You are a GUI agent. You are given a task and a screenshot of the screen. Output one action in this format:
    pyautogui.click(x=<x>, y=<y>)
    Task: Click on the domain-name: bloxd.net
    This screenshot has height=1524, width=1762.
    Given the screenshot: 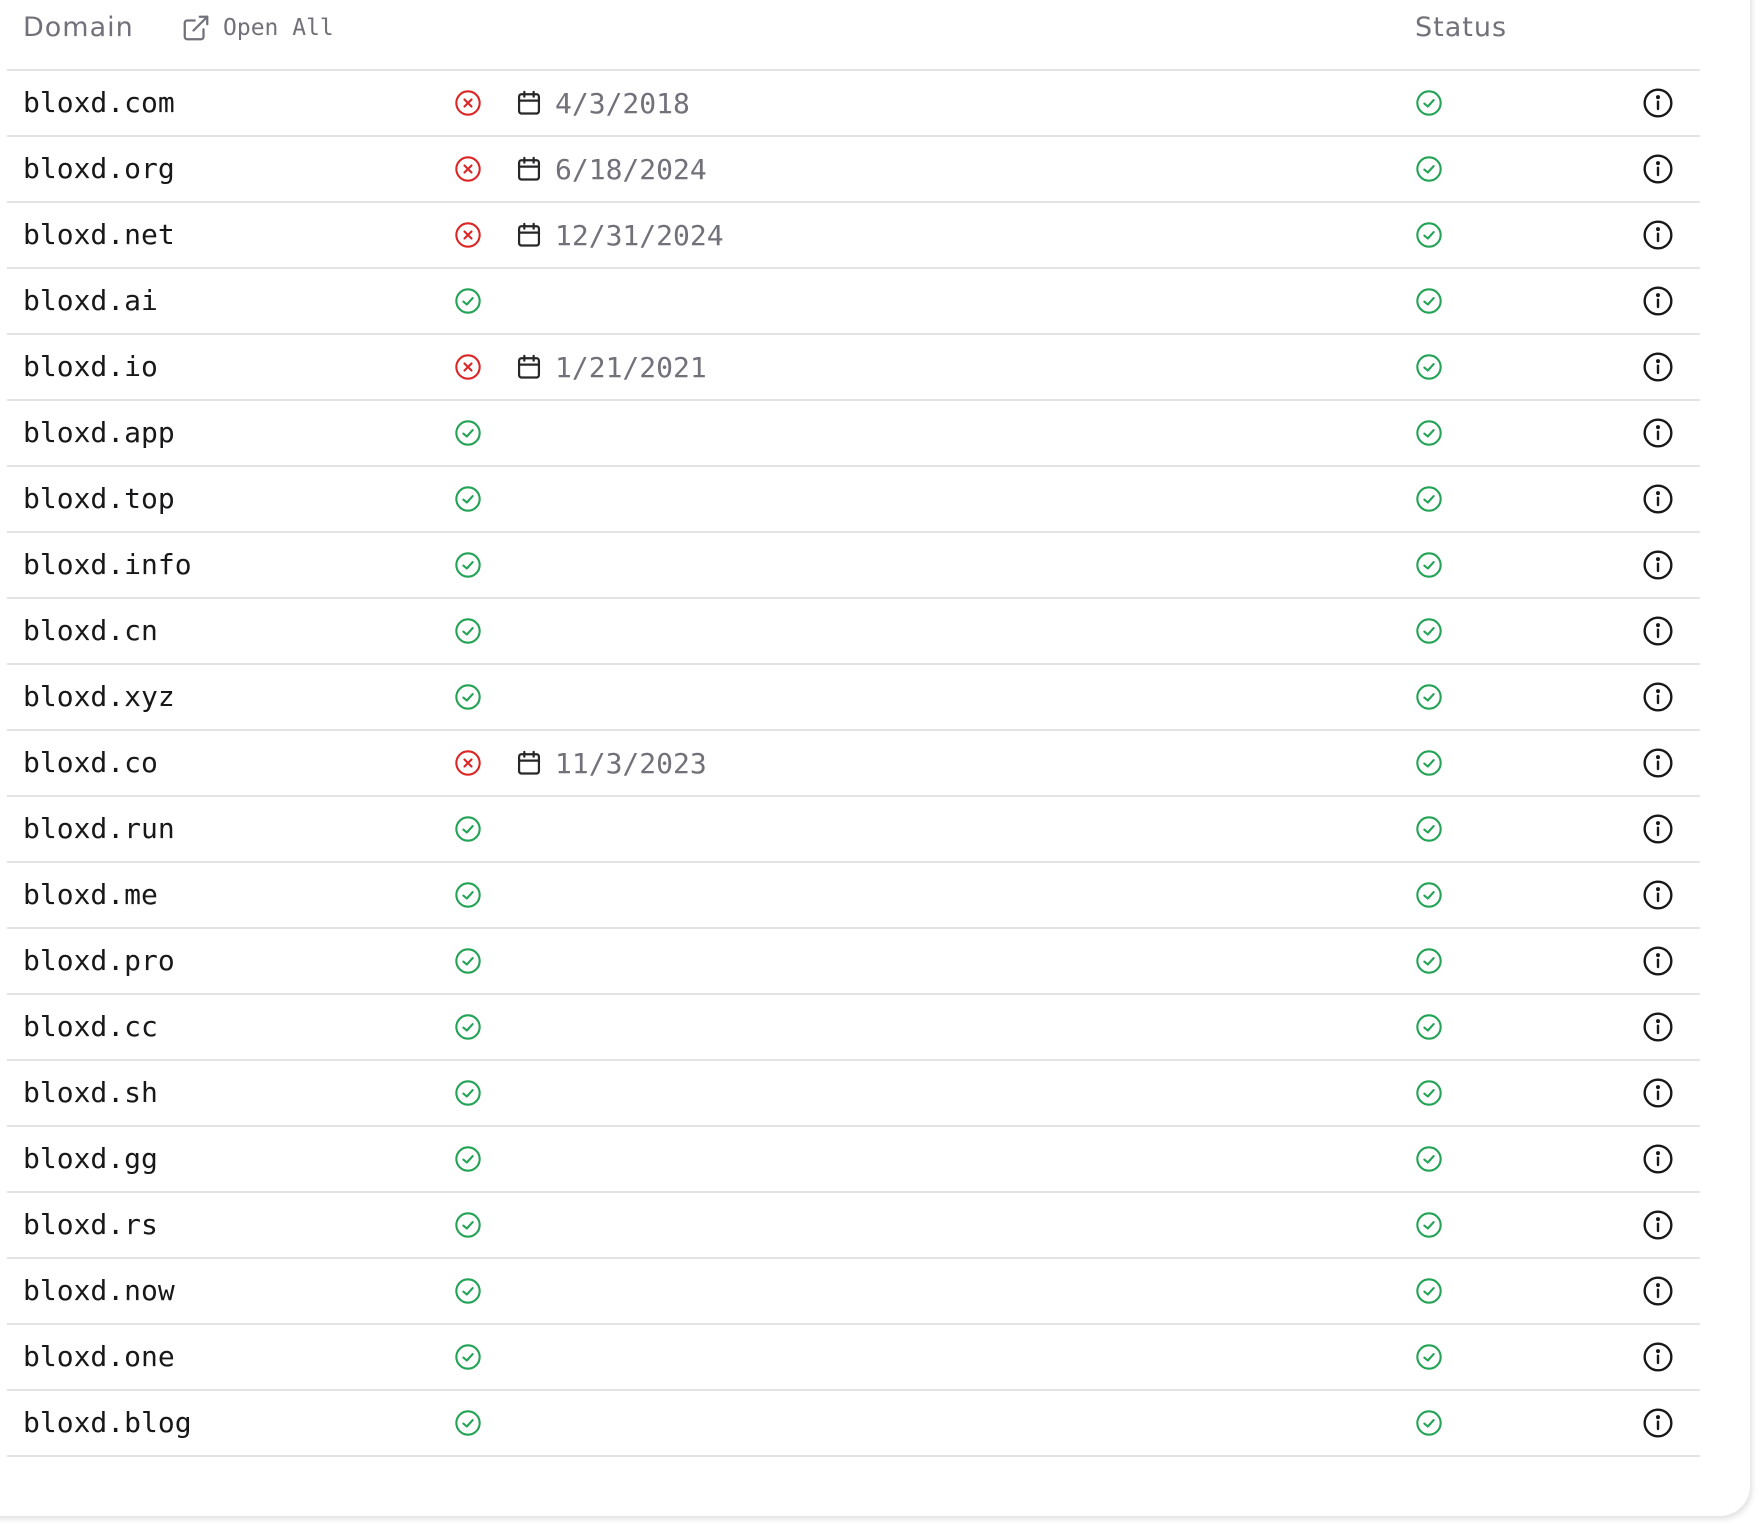 What is the action you would take?
    pyautogui.click(x=99, y=234)
    